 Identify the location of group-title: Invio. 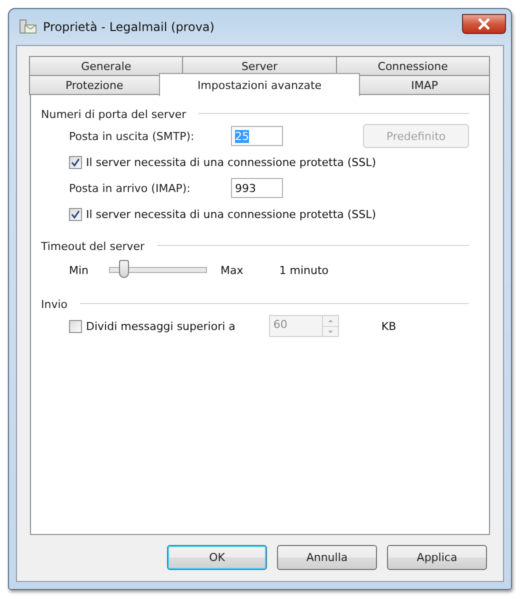
(54, 304).